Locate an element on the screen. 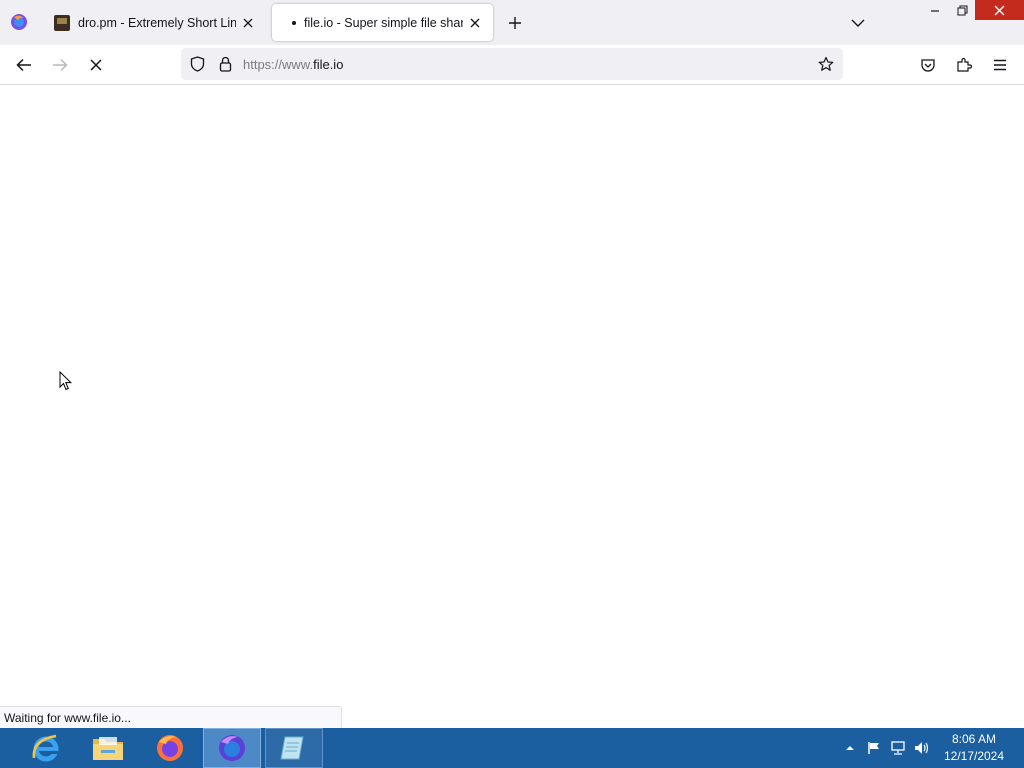  navigation-toolbar: https://www. file.io is located at coordinates (512, 65).